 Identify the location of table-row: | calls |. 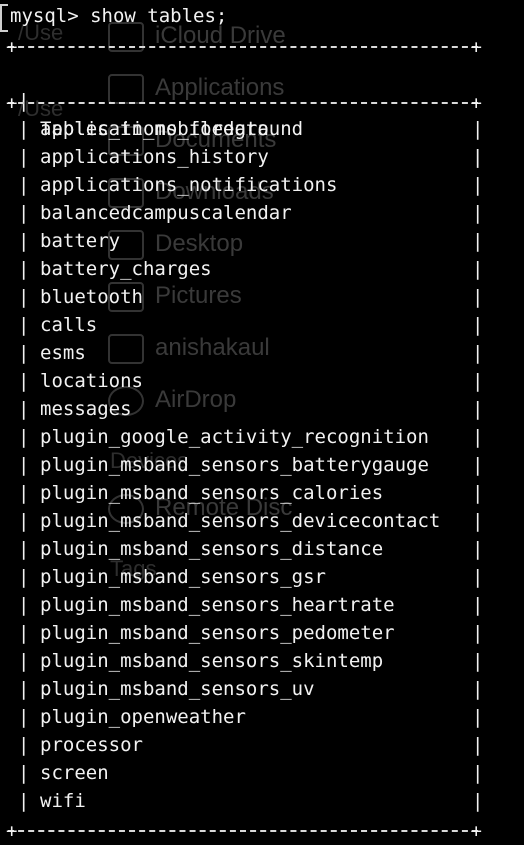
(256, 325).